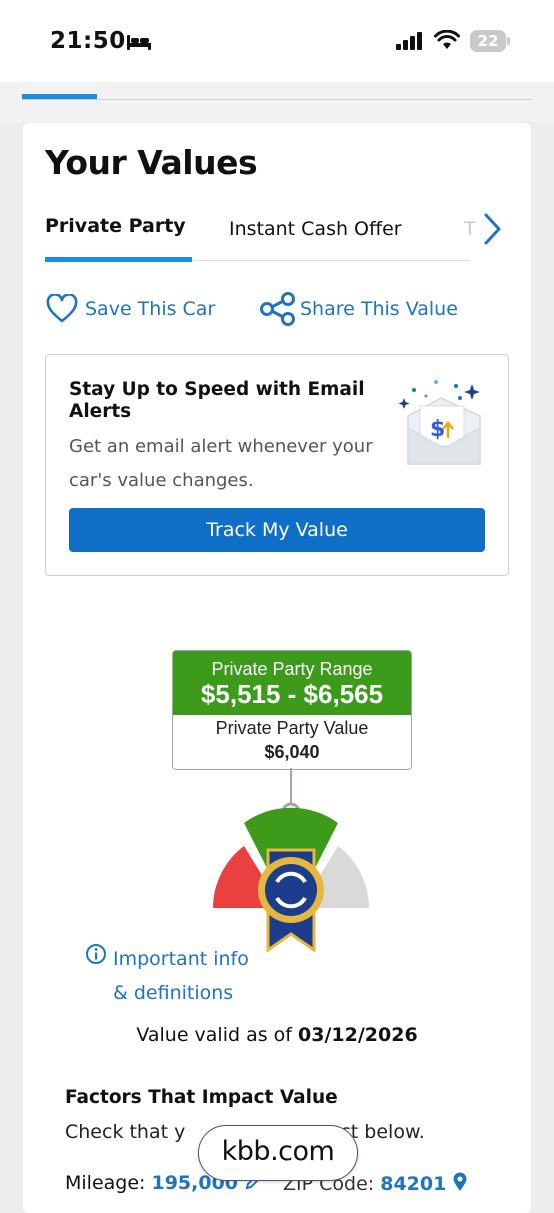 The height and width of the screenshot is (1213, 554). What do you see at coordinates (409, 41) in the screenshot?
I see `cellular-signal-icon` at bounding box center [409, 41].